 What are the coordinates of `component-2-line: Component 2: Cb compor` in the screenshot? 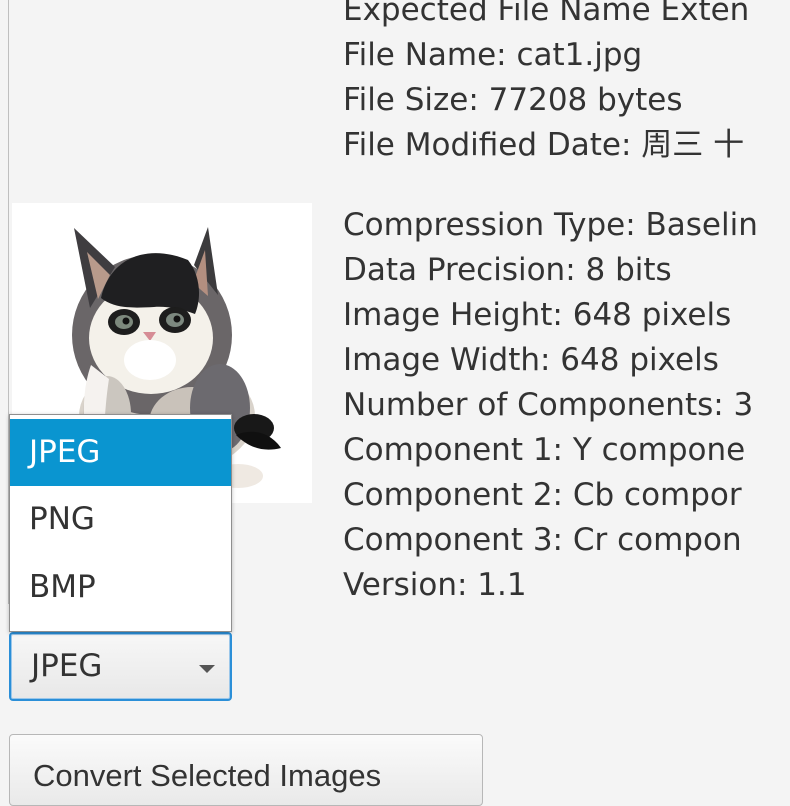 It's located at (542, 495).